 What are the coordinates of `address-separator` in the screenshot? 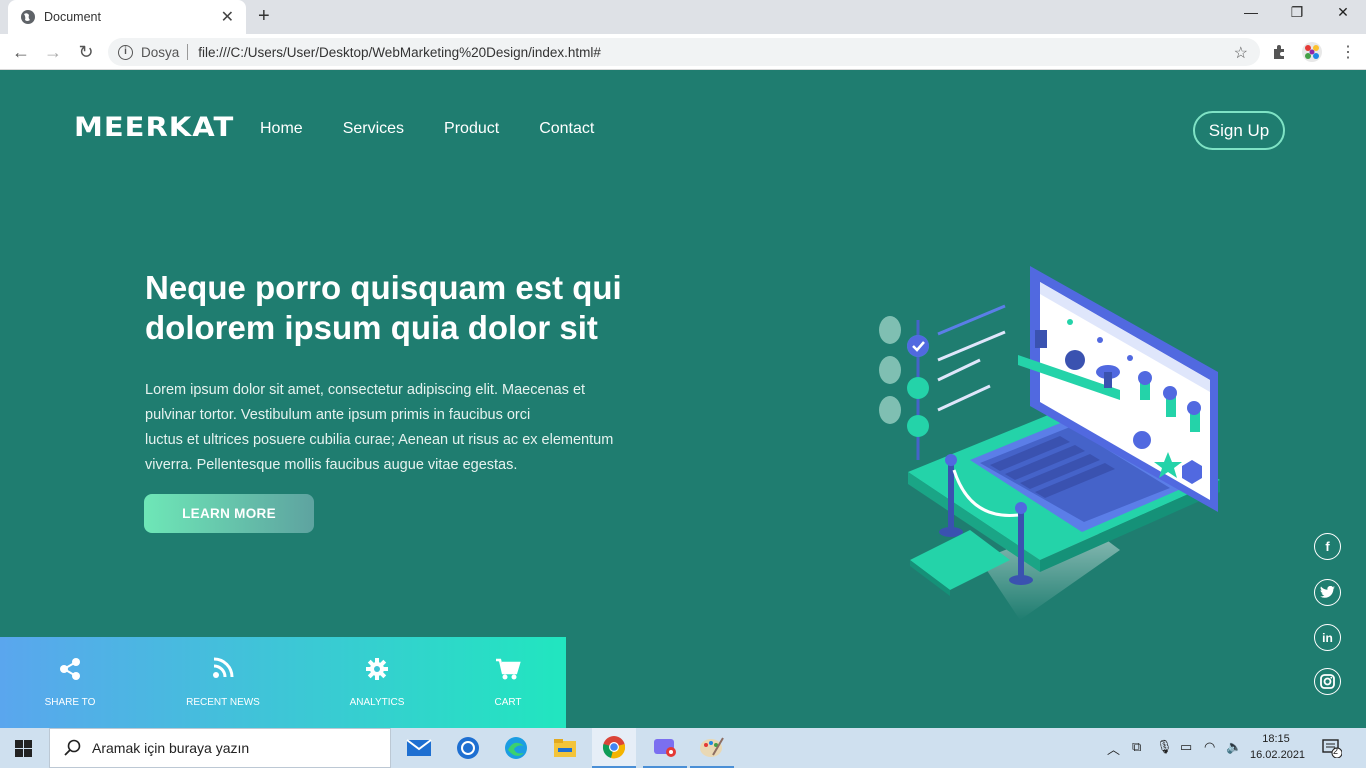 It's located at (188, 52).